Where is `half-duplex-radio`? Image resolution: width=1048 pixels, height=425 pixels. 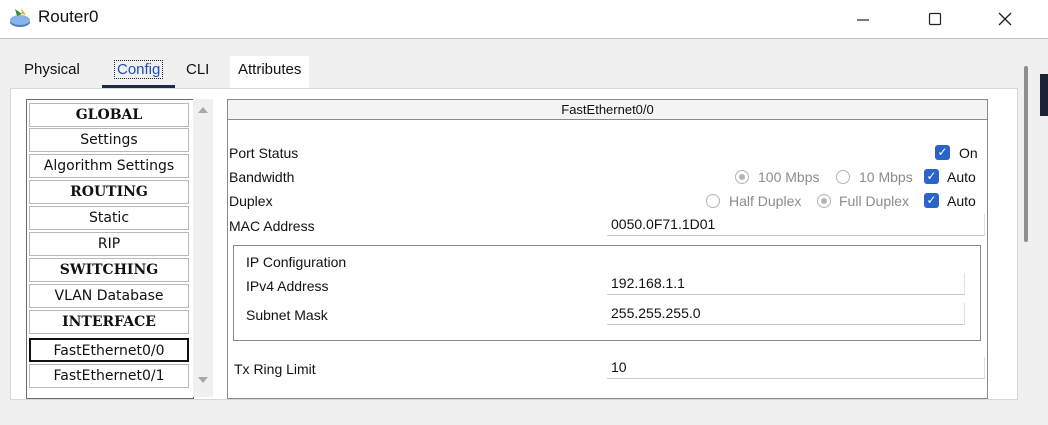
half-duplex-radio is located at coordinates (713, 201).